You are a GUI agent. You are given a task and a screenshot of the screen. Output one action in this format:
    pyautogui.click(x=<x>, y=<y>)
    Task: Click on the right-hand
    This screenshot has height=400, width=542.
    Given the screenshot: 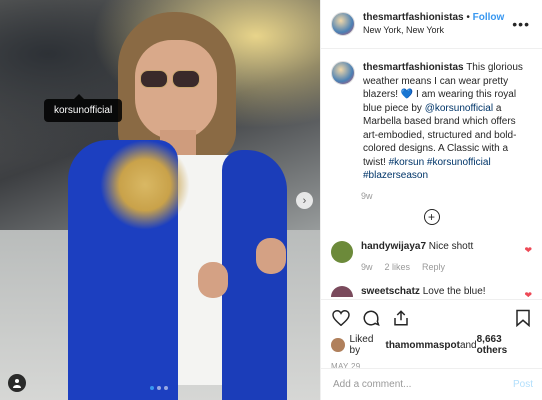 What is the action you would take?
    pyautogui.click(x=271, y=256)
    